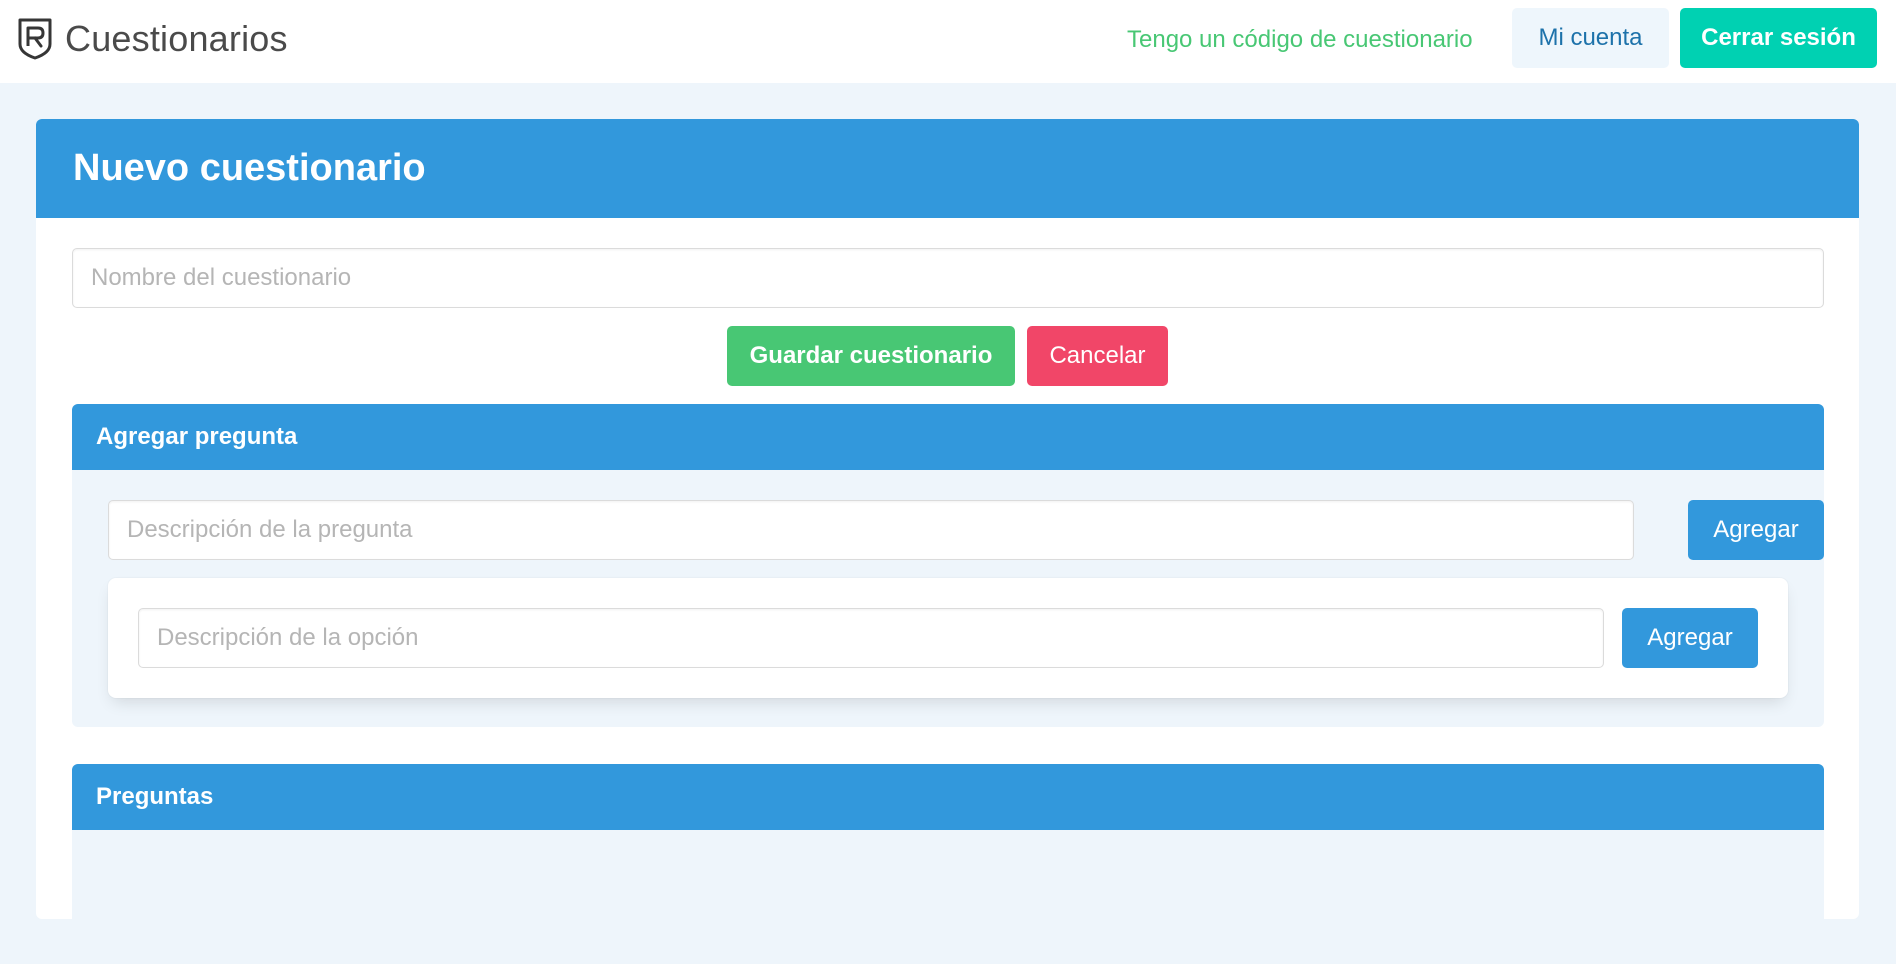  Describe the element at coordinates (1756, 530) in the screenshot. I see `add-question-button: Agregar` at that location.